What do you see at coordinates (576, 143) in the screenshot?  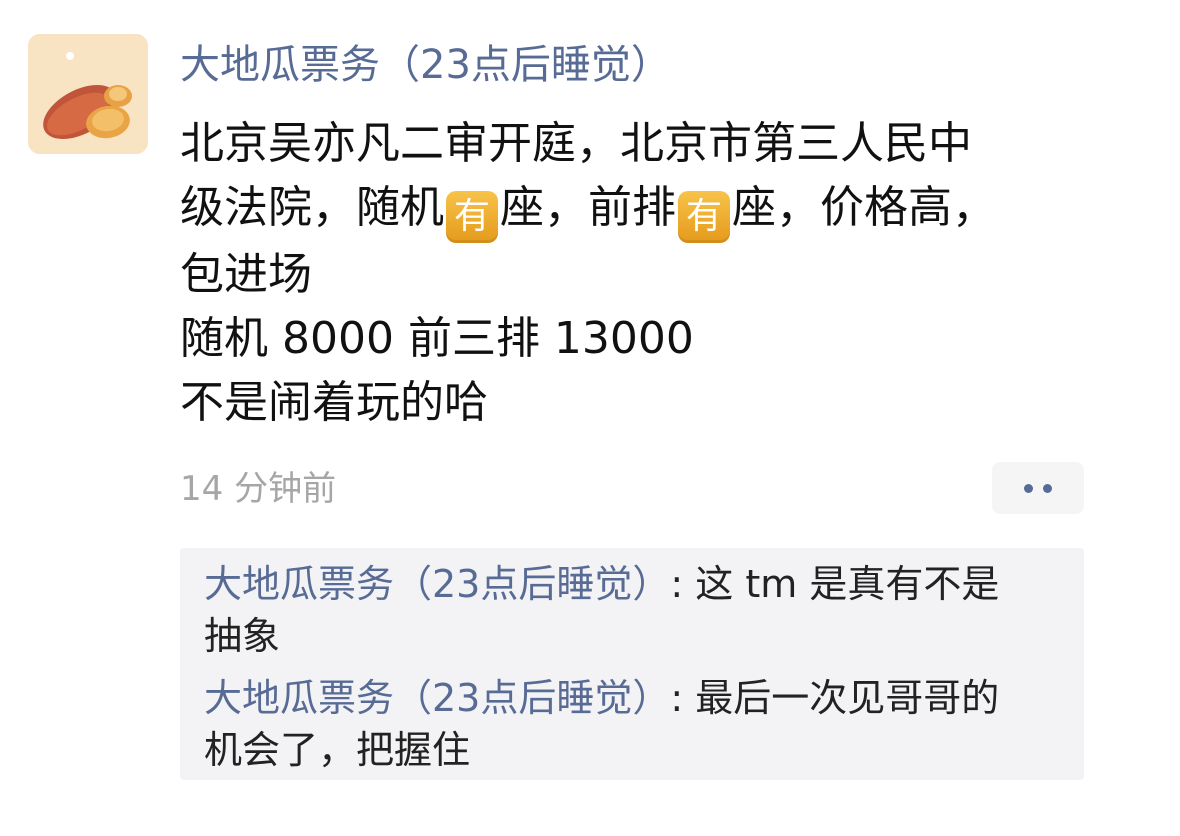 I see `post-line-1: 北京吴亦凡二审开庭，北京市第三人民中` at bounding box center [576, 143].